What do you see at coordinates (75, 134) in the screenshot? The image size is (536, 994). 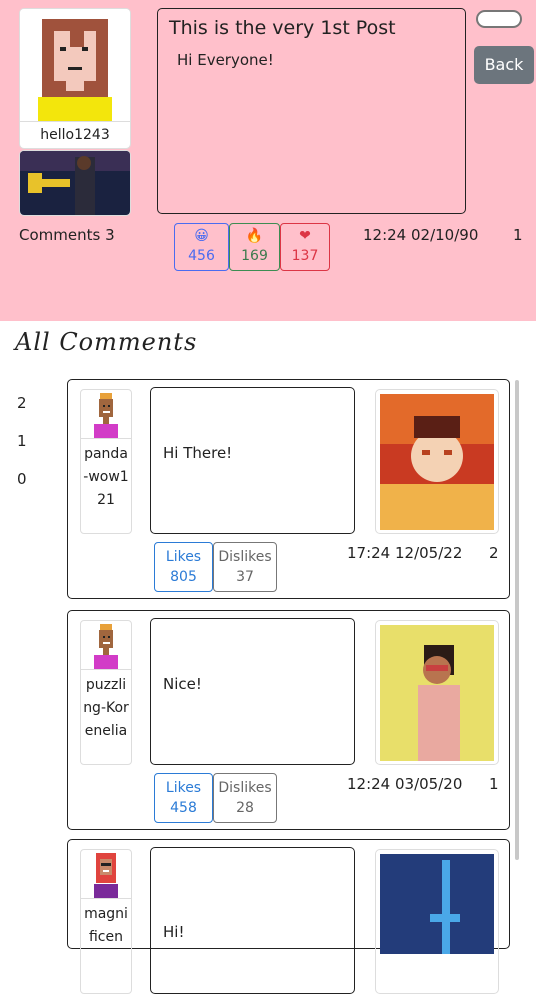 I see `post-author-username: hello1243` at bounding box center [75, 134].